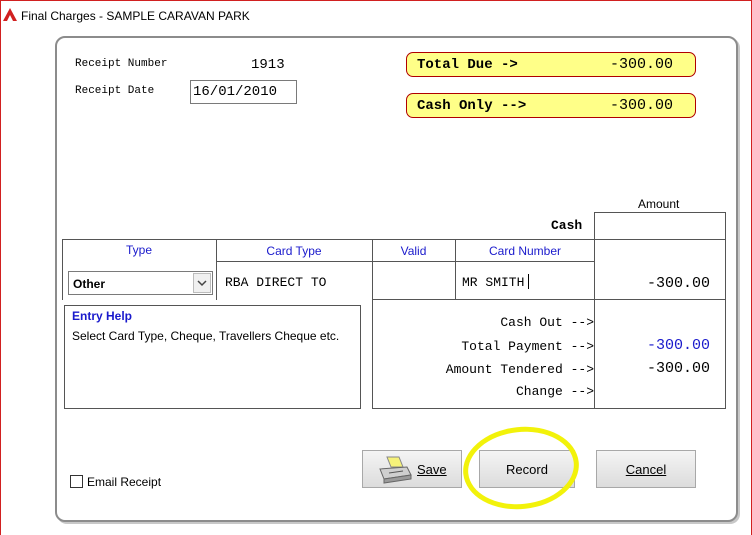 The height and width of the screenshot is (535, 752). What do you see at coordinates (89, 284) in the screenshot?
I see `type-select-value: Other` at bounding box center [89, 284].